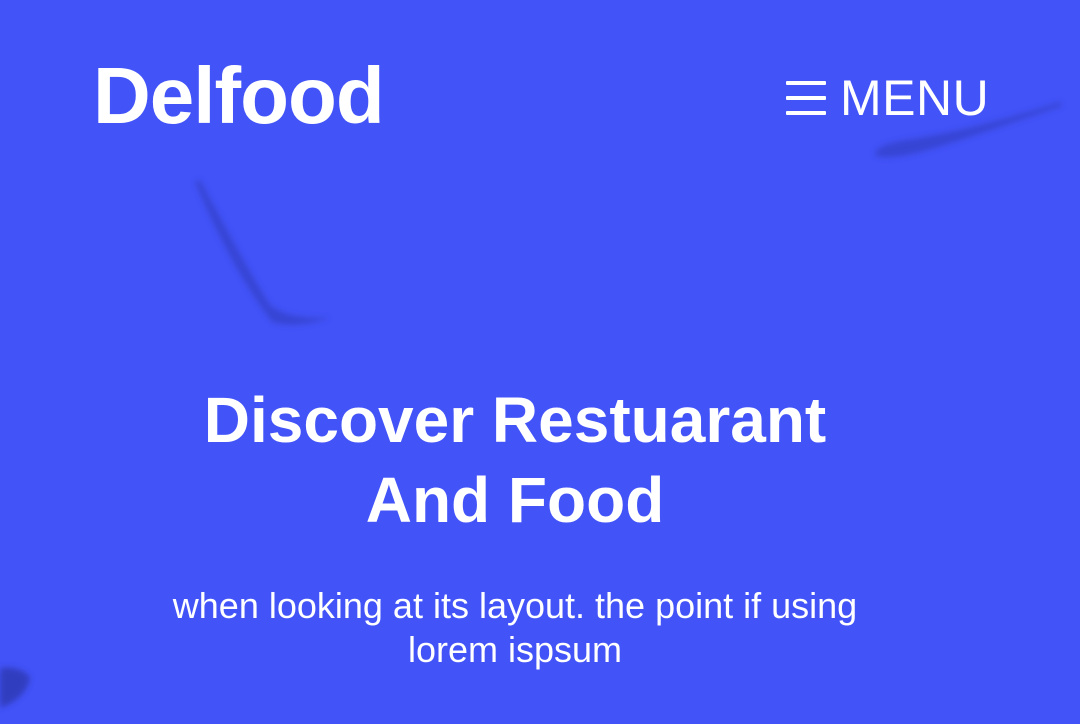 The image size is (1080, 724). Describe the element at coordinates (915, 98) in the screenshot. I see `menu-label: MENU` at that location.